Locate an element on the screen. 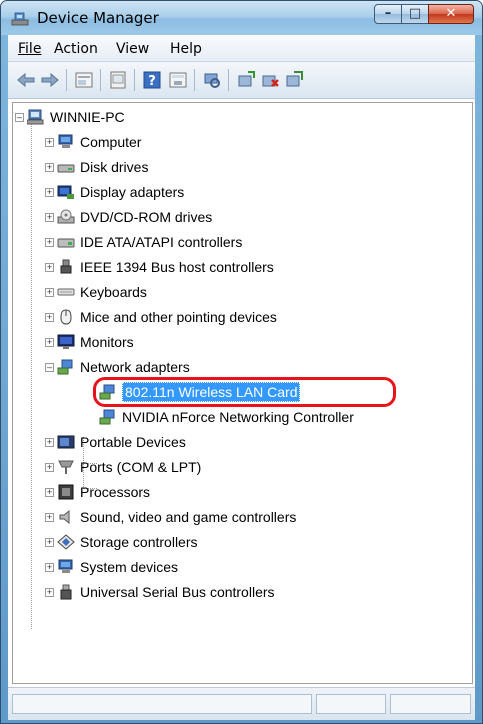  tree-item-portable-devices: + Portable Devices is located at coordinates (115, 442).